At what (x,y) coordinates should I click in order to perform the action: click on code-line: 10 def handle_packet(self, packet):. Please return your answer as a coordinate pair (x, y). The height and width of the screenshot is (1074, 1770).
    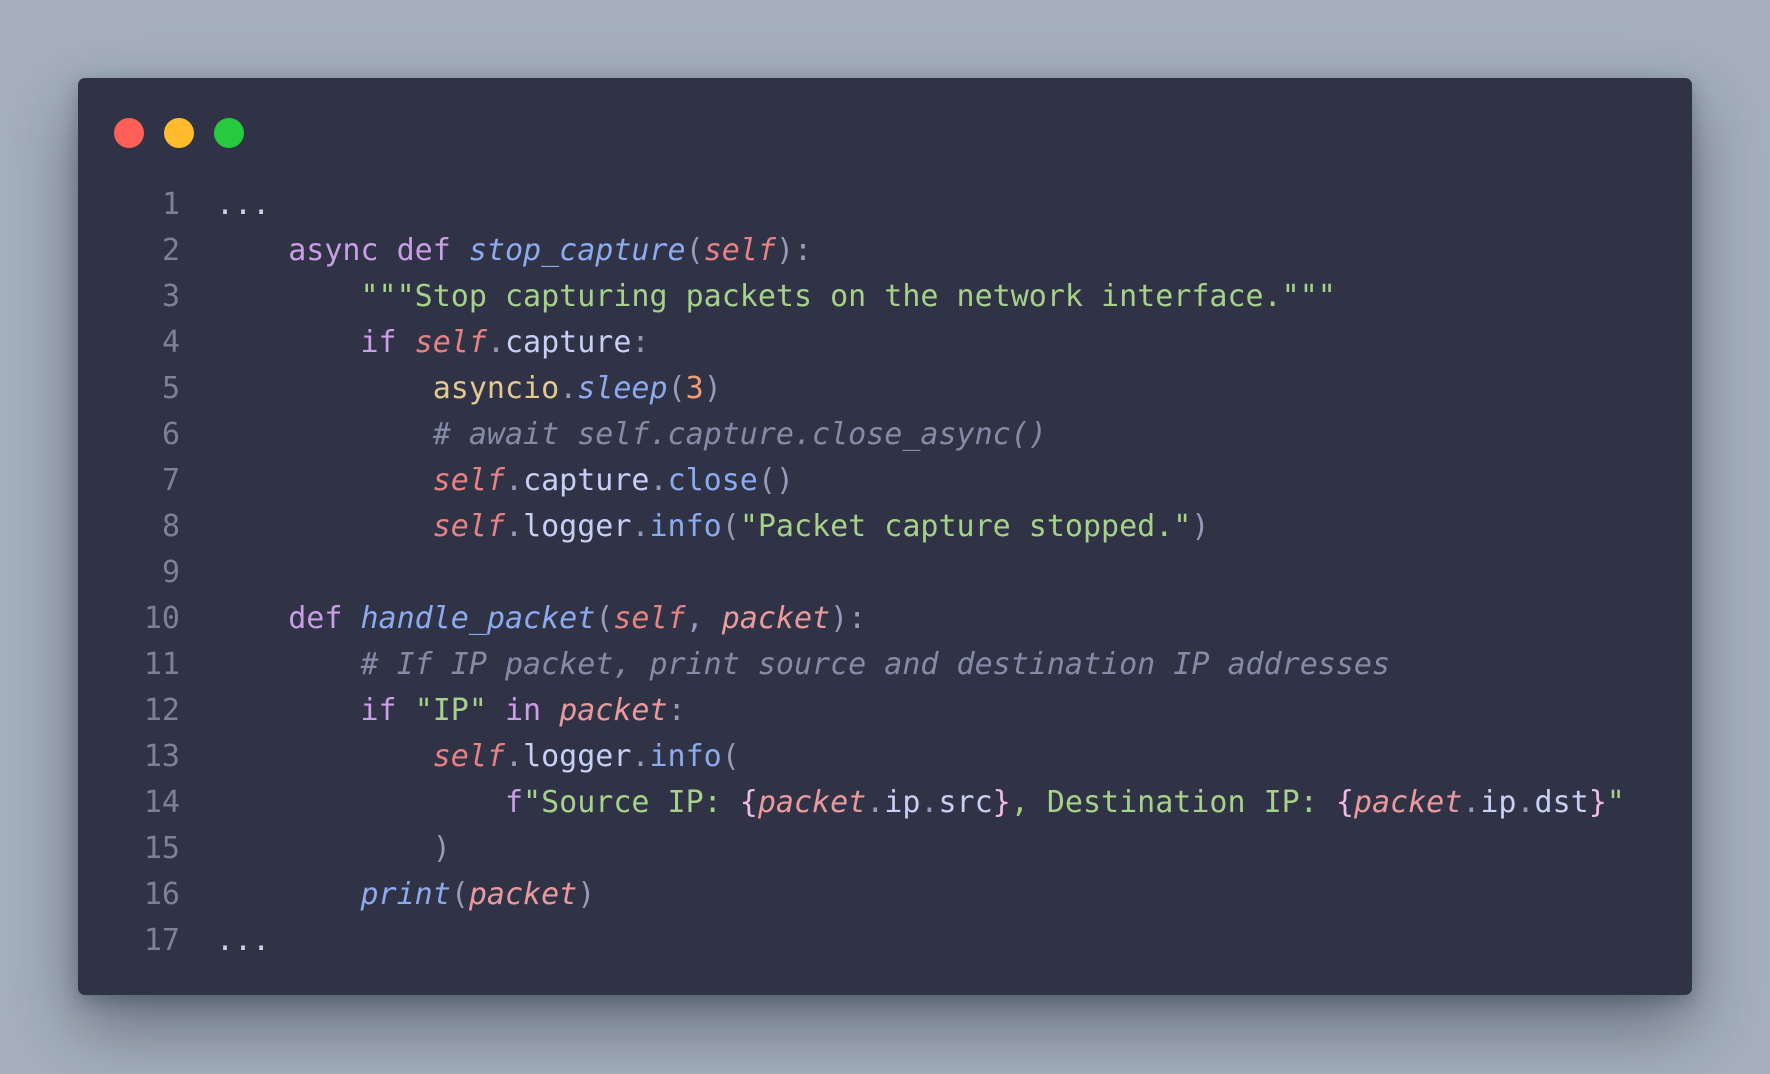
    Looking at the image, I should click on (893, 619).